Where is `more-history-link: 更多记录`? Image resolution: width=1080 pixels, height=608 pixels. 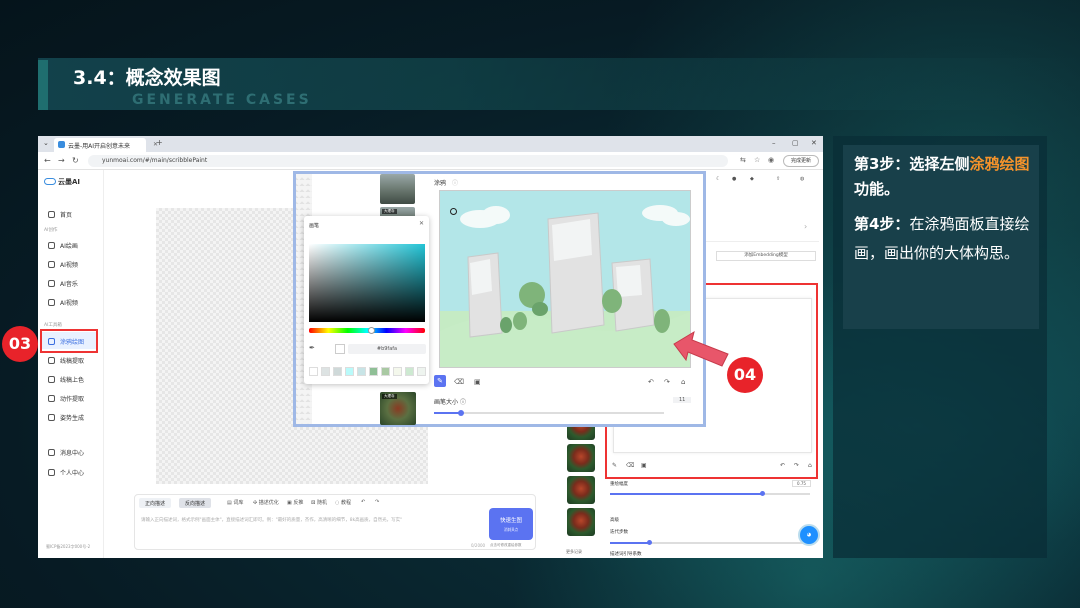
more-history-link: 更多记录 is located at coordinates (574, 552).